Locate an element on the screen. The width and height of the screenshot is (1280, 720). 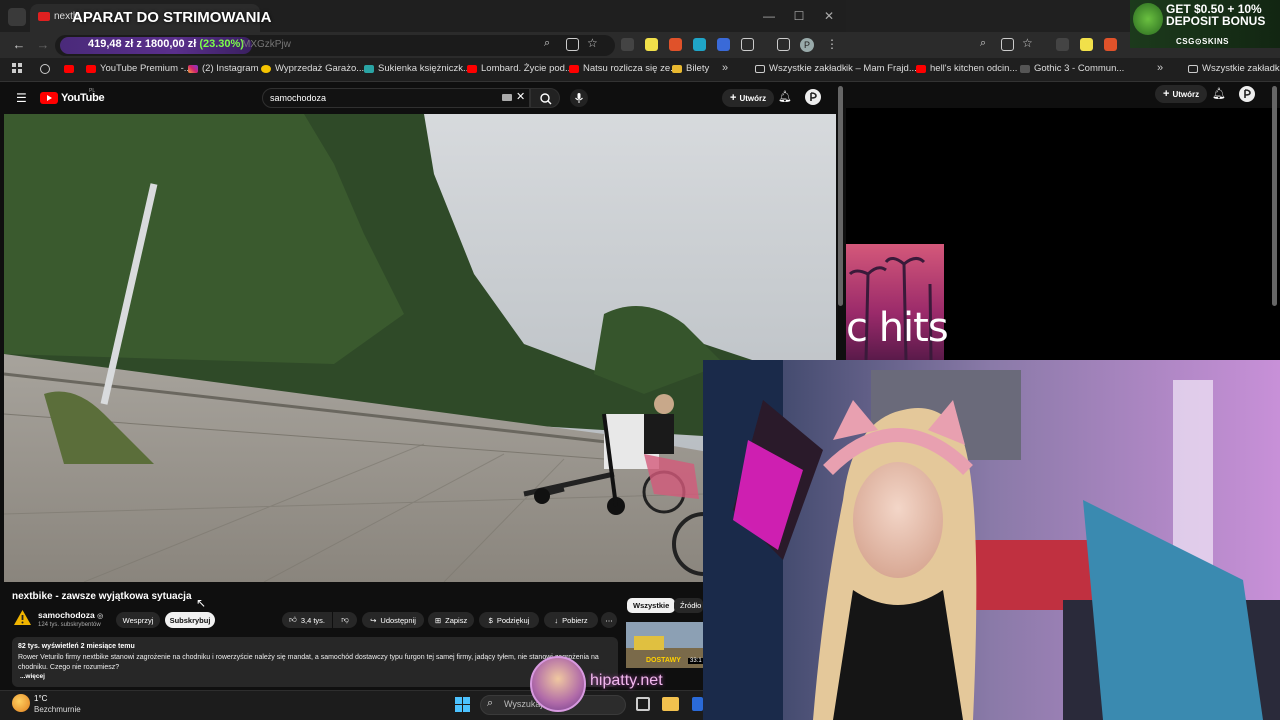
hamburger-menu-icon: ☰ is located at coordinates (21, 98).